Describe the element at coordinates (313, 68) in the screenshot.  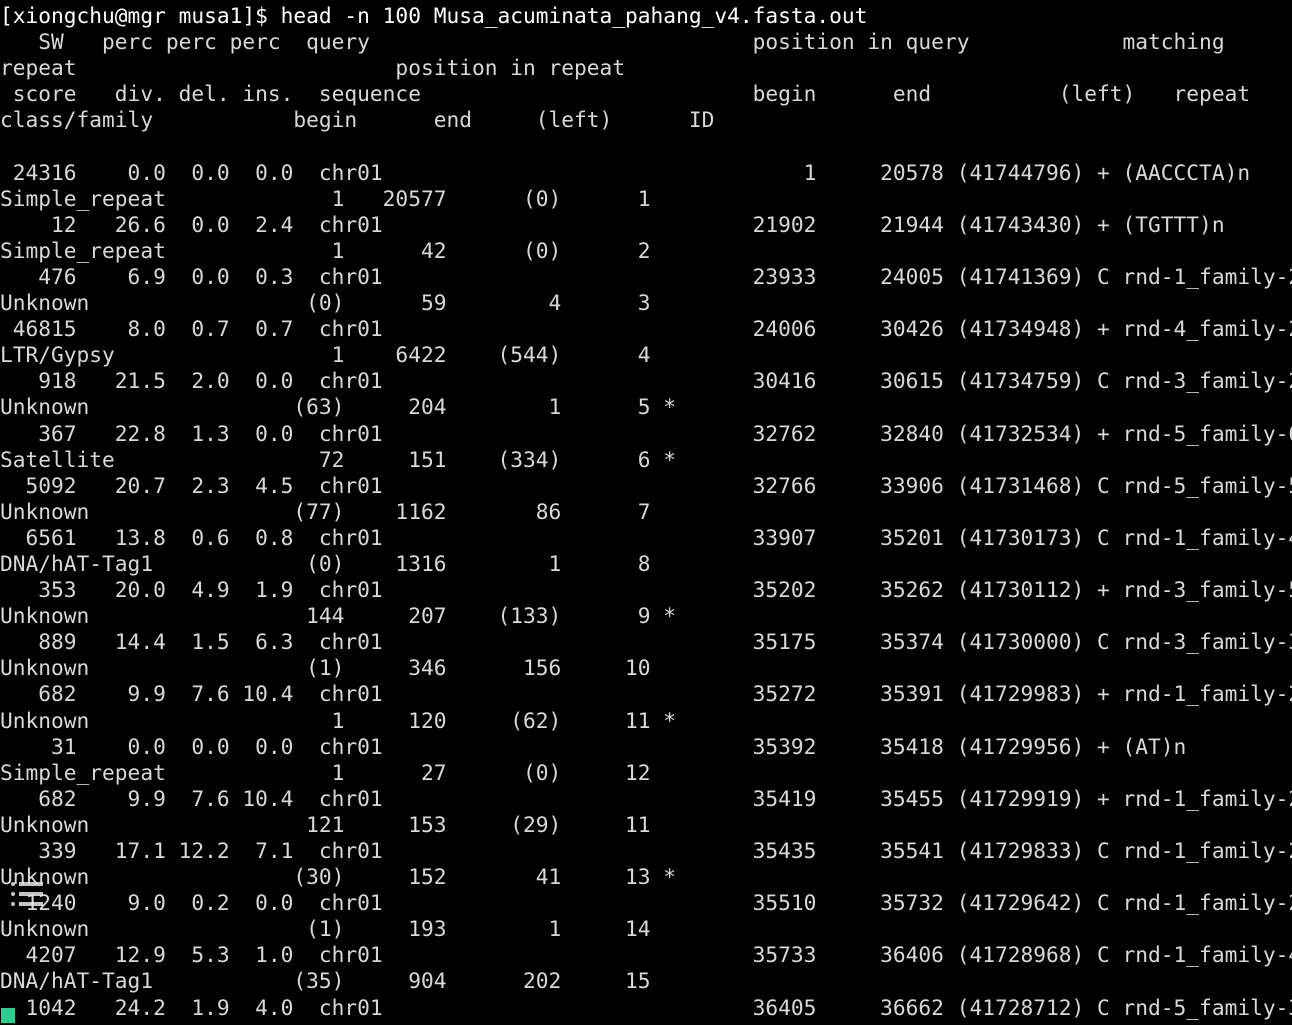
I see `header-line-1: repeat position in repeat` at that location.